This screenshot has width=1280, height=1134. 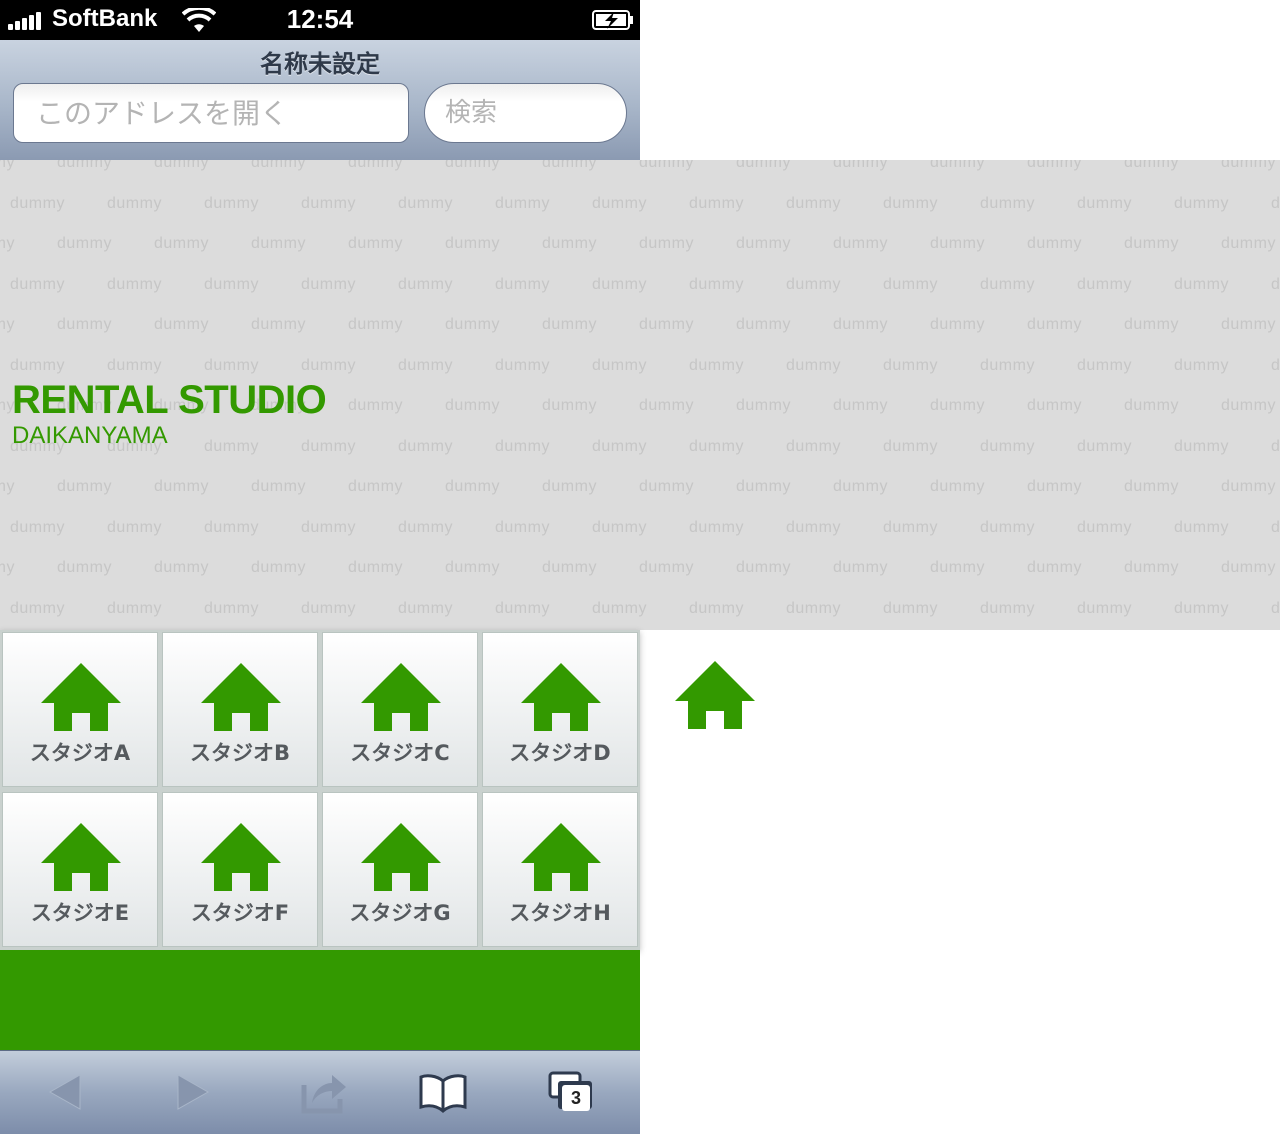 I want to click on studio-tile-f: スタジオF, so click(x=240, y=869).